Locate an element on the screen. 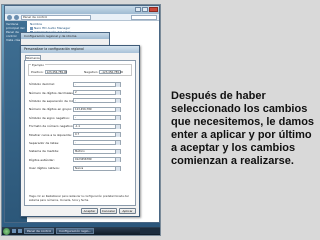 The height and width of the screenshot is (240, 320). setting-label: Símbolo de signo negativo: is located at coordinates (49, 117).